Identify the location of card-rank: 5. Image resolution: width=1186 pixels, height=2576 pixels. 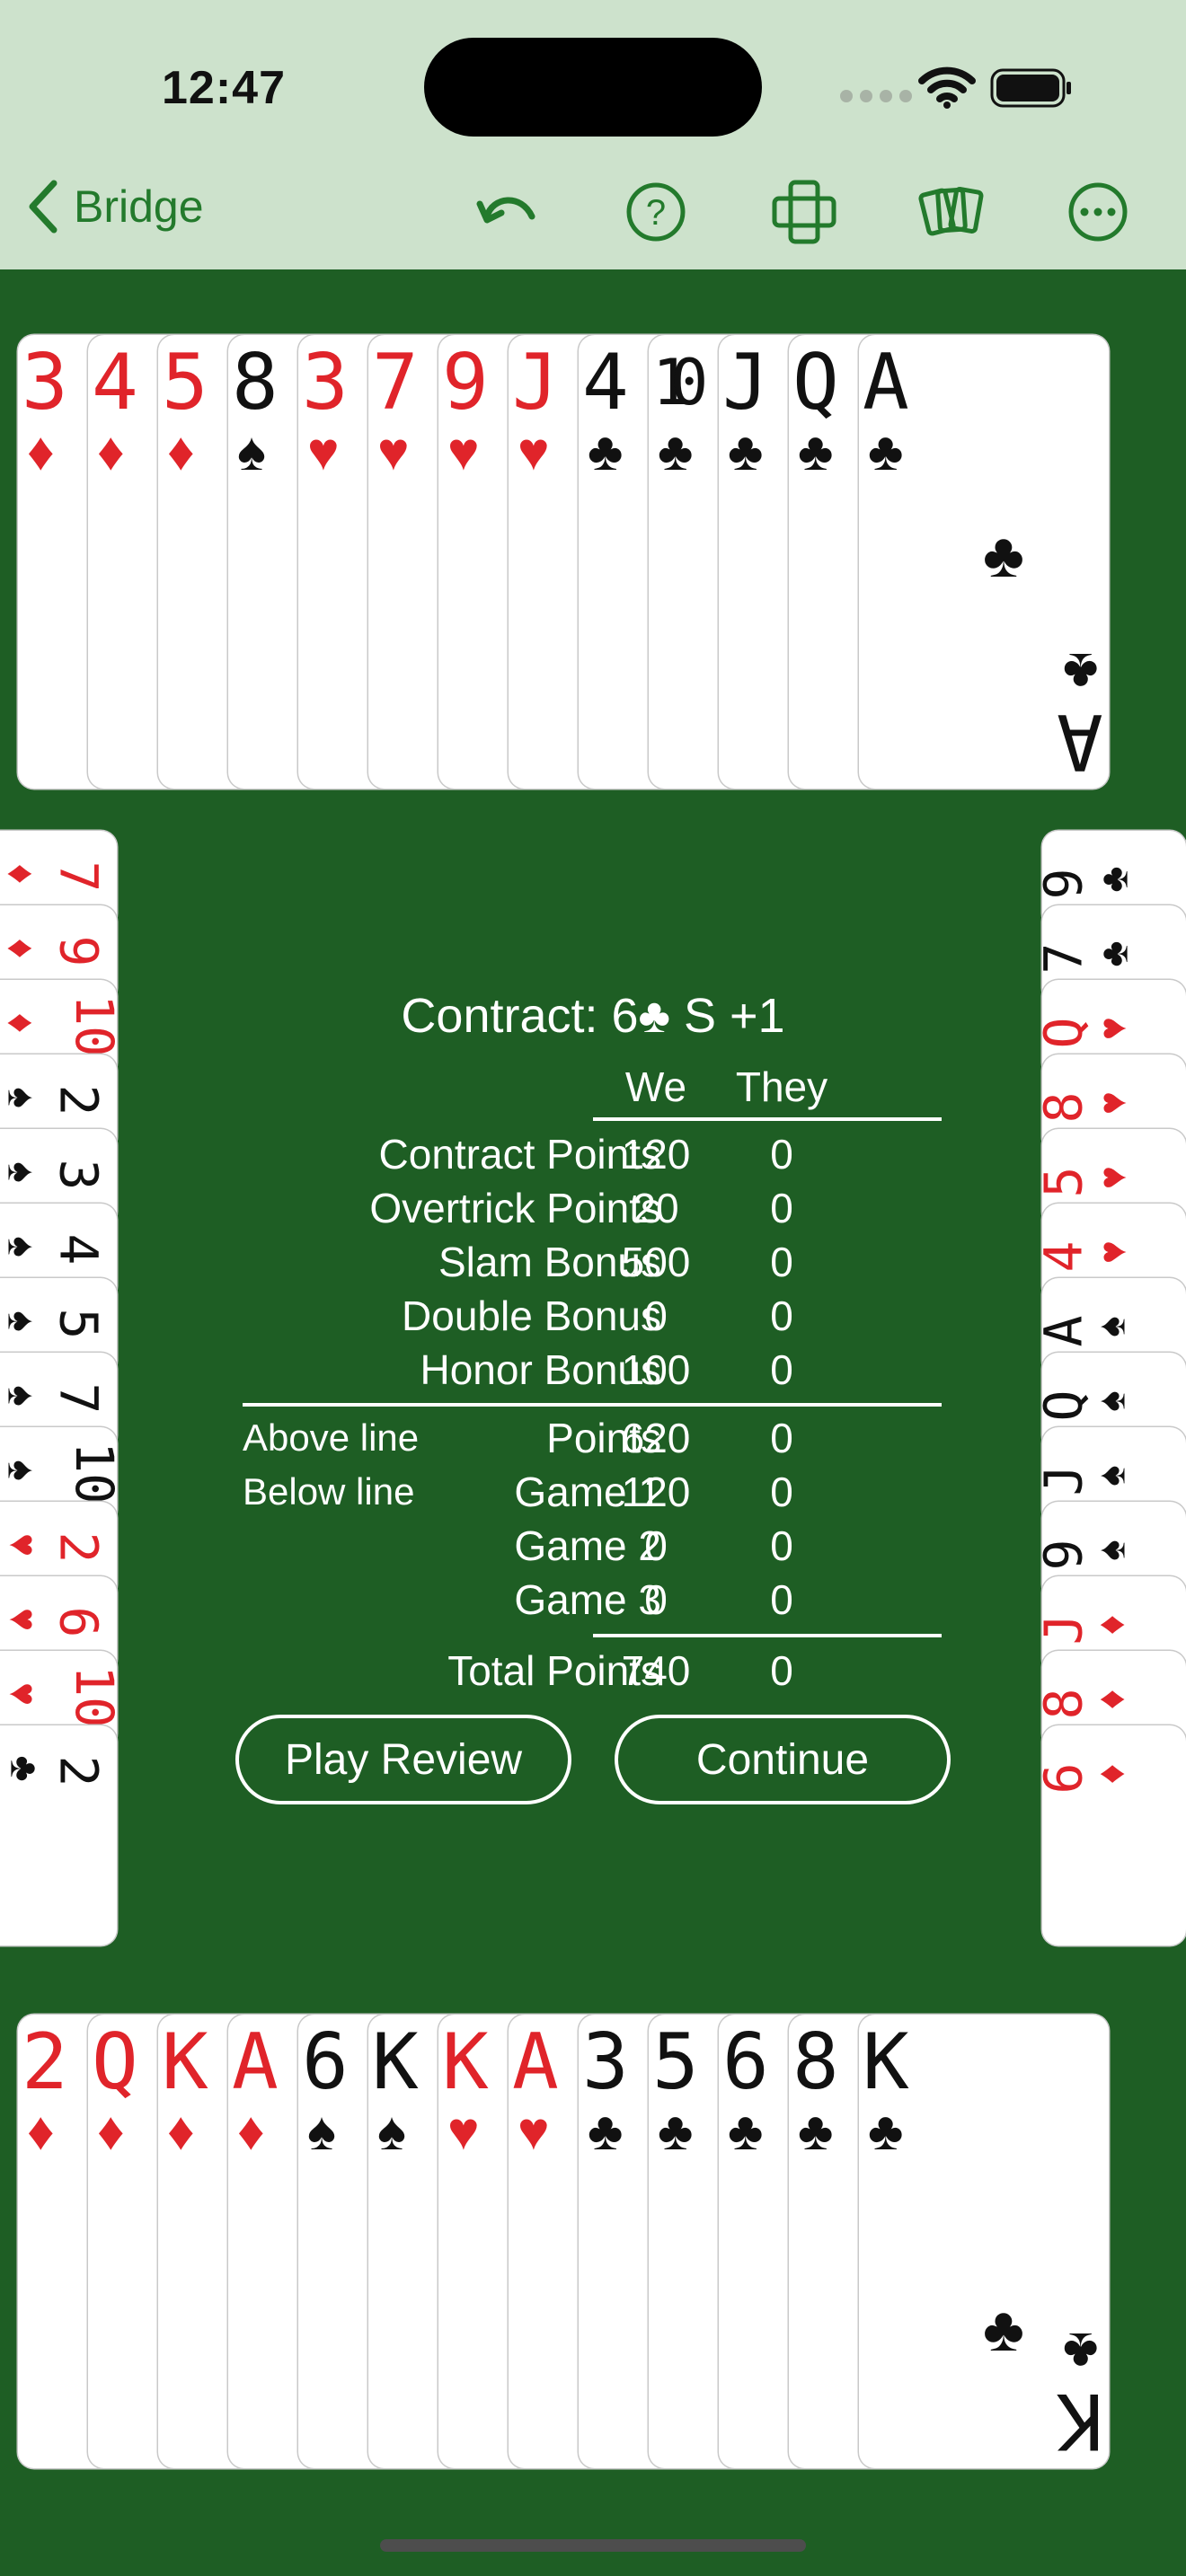
(1067, 1182).